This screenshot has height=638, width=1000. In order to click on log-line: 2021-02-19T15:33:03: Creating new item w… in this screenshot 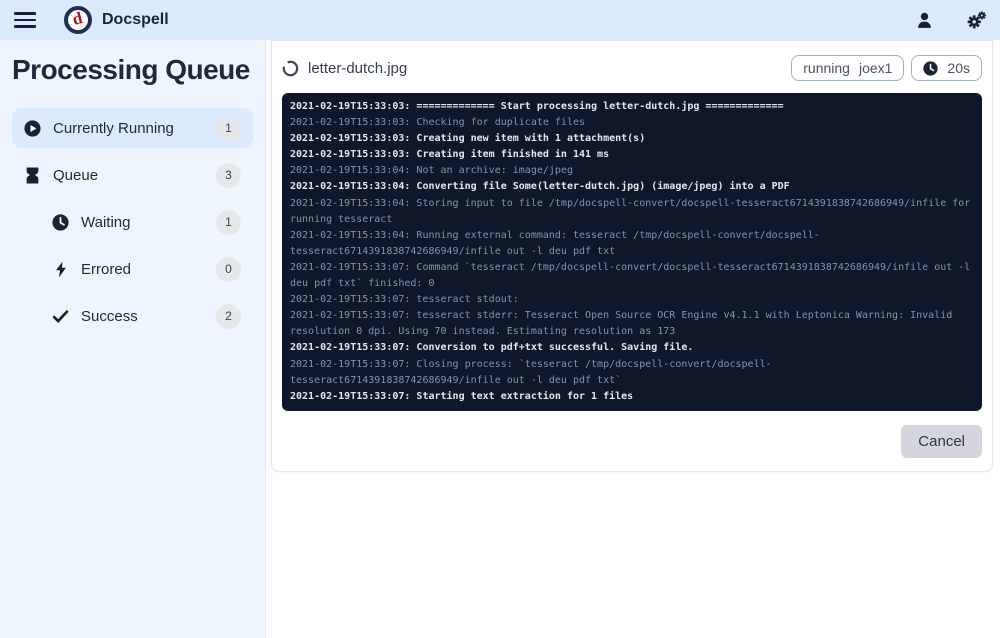, I will do `click(468, 139)`.